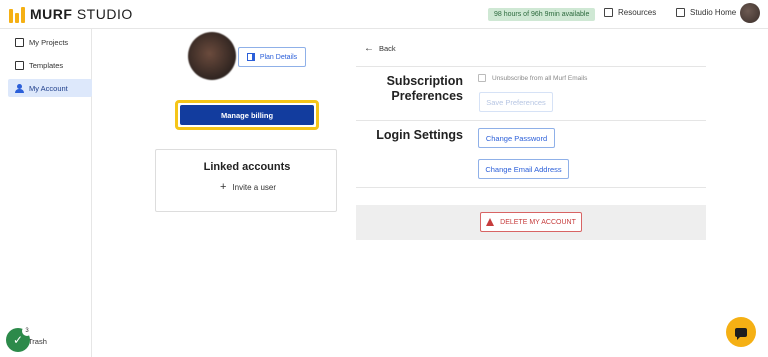 The image size is (768, 357). I want to click on murf-logo-icon, so click(17, 14).